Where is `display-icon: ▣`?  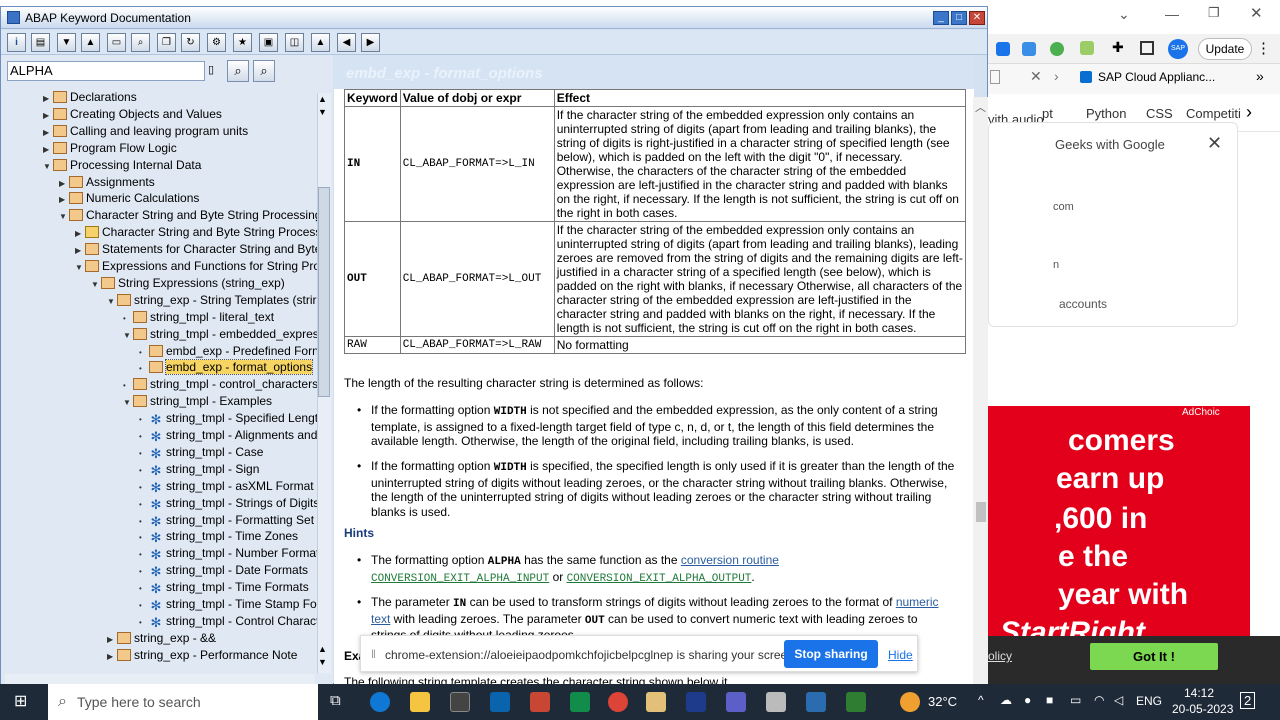
display-icon: ▣ is located at coordinates (268, 42).